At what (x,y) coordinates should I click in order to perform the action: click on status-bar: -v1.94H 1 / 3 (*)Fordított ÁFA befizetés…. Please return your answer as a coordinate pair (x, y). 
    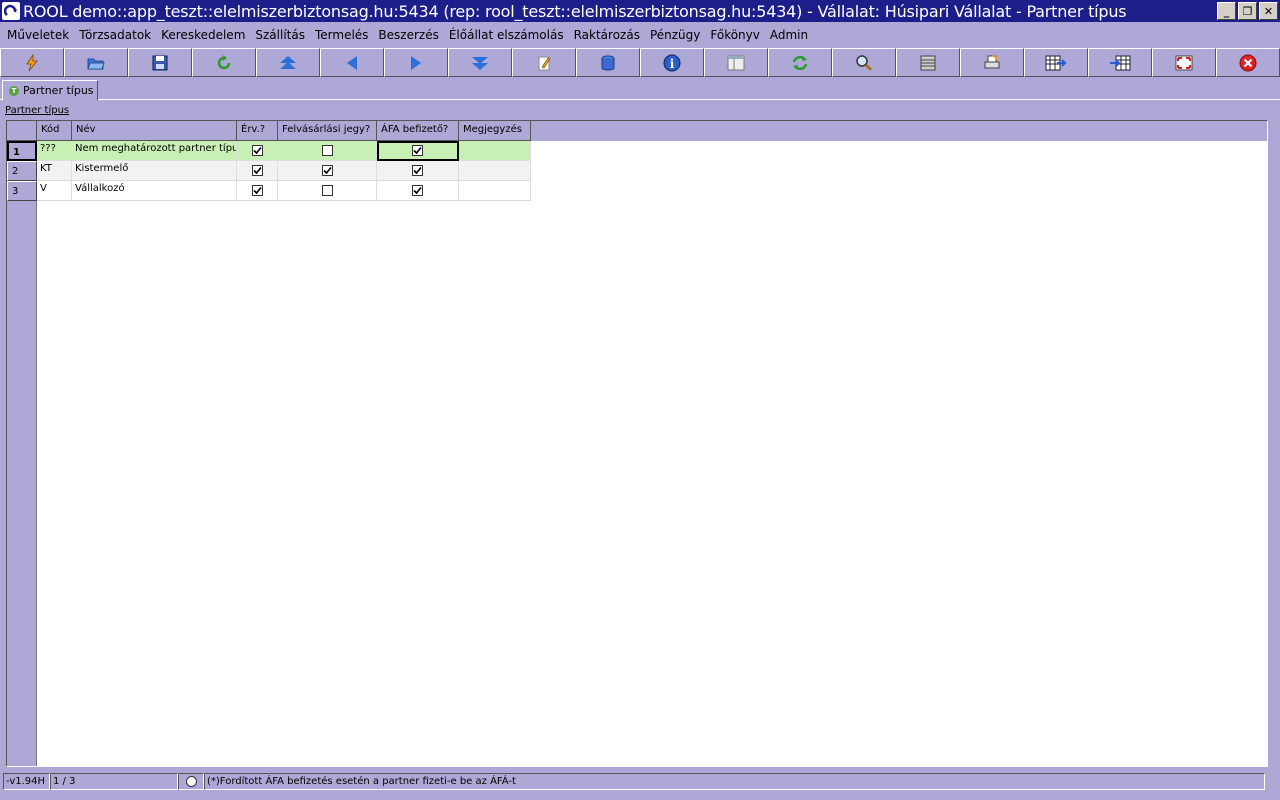
    Looking at the image, I should click on (640, 781).